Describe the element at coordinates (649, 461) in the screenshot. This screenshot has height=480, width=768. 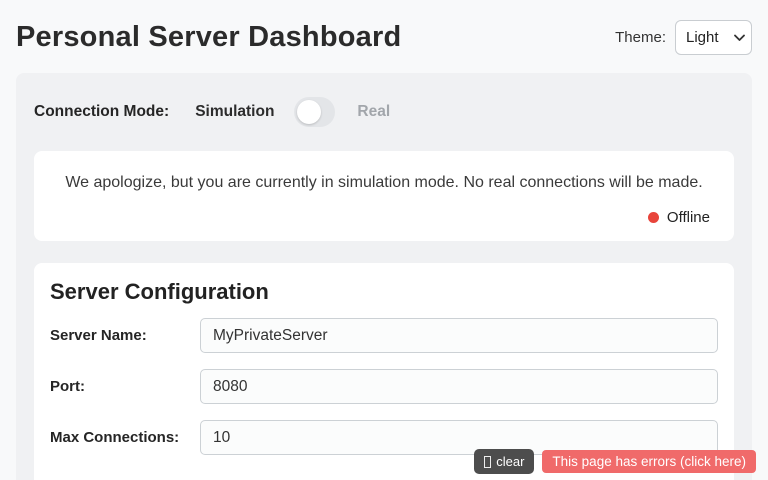
I see `page-errors-badge: This page has errors (click here)` at that location.